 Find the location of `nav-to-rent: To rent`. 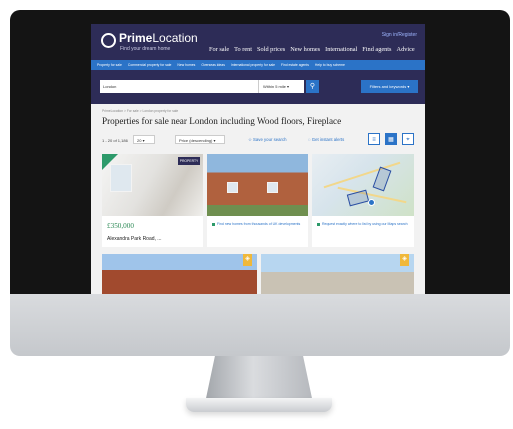

nav-to-rent: To rent is located at coordinates (243, 49).